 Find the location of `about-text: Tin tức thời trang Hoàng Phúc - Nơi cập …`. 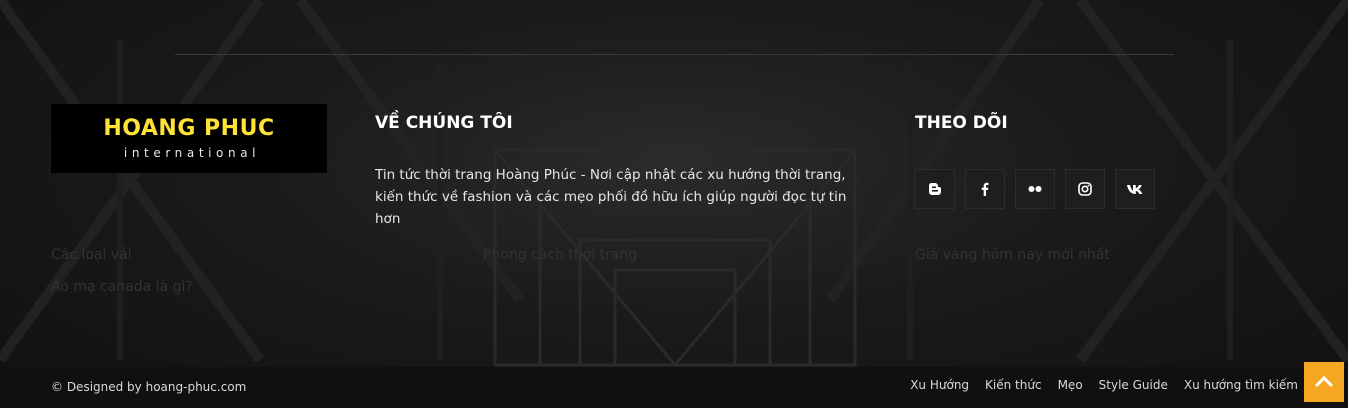

about-text: Tin tức thời trang Hoàng Phúc - Nơi cập … is located at coordinates (611, 197).